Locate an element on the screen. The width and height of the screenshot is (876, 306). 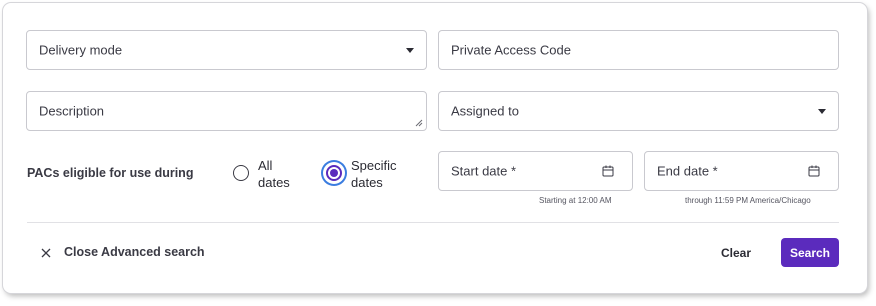
end-date-input: End date * is located at coordinates (741, 171).